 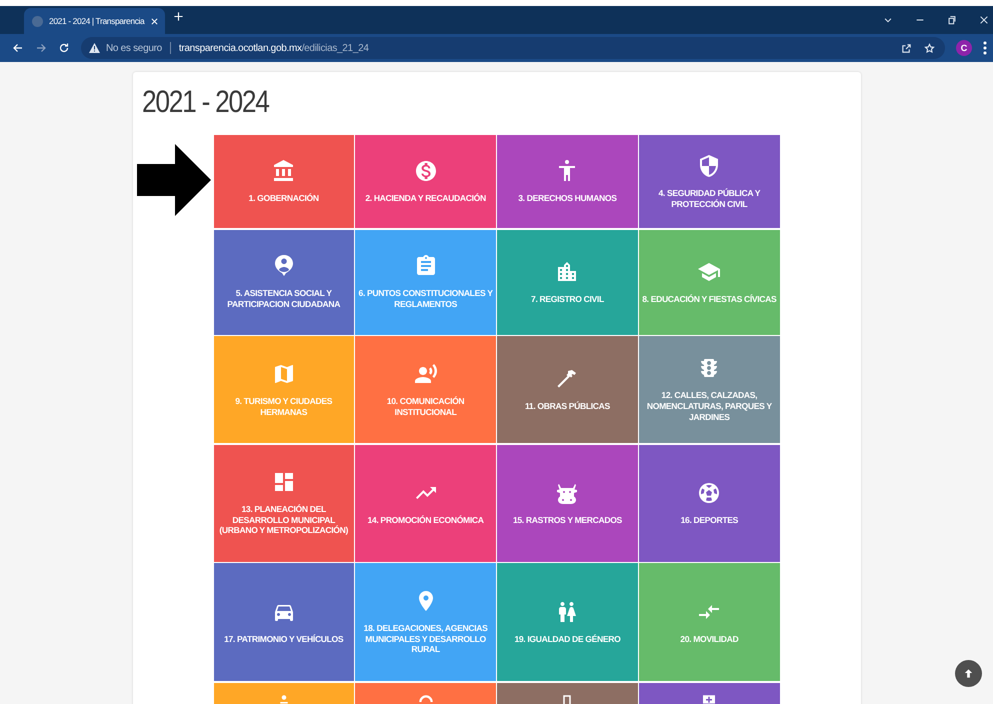 What do you see at coordinates (335, 48) in the screenshot?
I see `url-path: /edilicias_21_24` at bounding box center [335, 48].